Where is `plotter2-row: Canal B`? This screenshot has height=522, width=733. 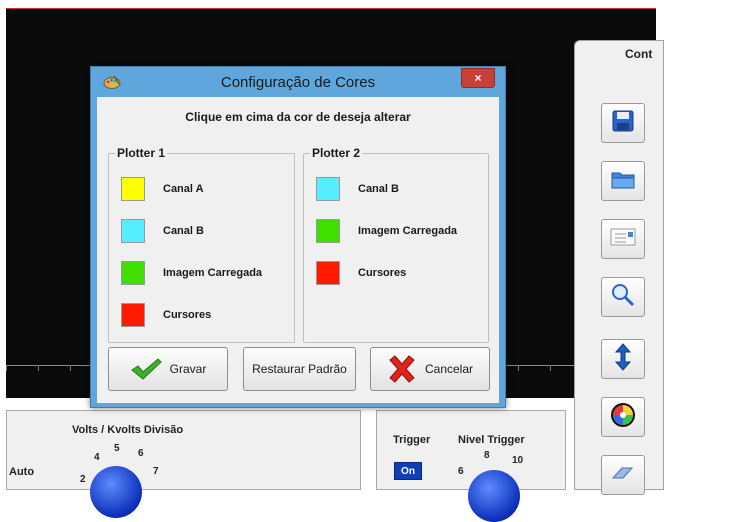 plotter2-row: Canal B is located at coordinates (357, 189).